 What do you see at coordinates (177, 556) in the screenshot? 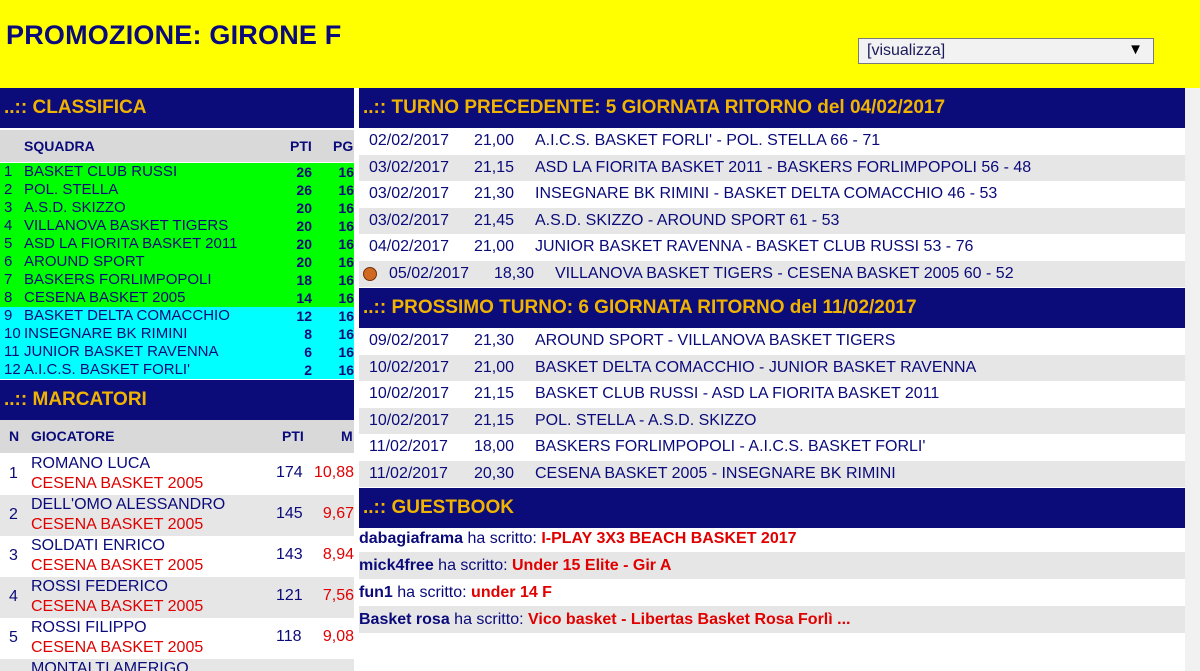
I see `scorer-row: 3 SOLDATI ENRICO CESENA BASKET 2005 143 8,94` at bounding box center [177, 556].